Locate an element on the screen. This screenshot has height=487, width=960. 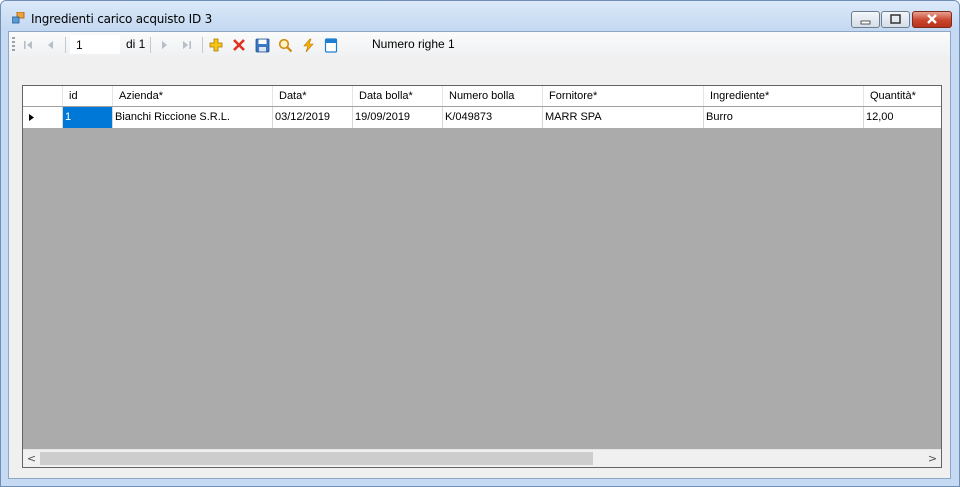
toolbar-grip is located at coordinates (13, 45).